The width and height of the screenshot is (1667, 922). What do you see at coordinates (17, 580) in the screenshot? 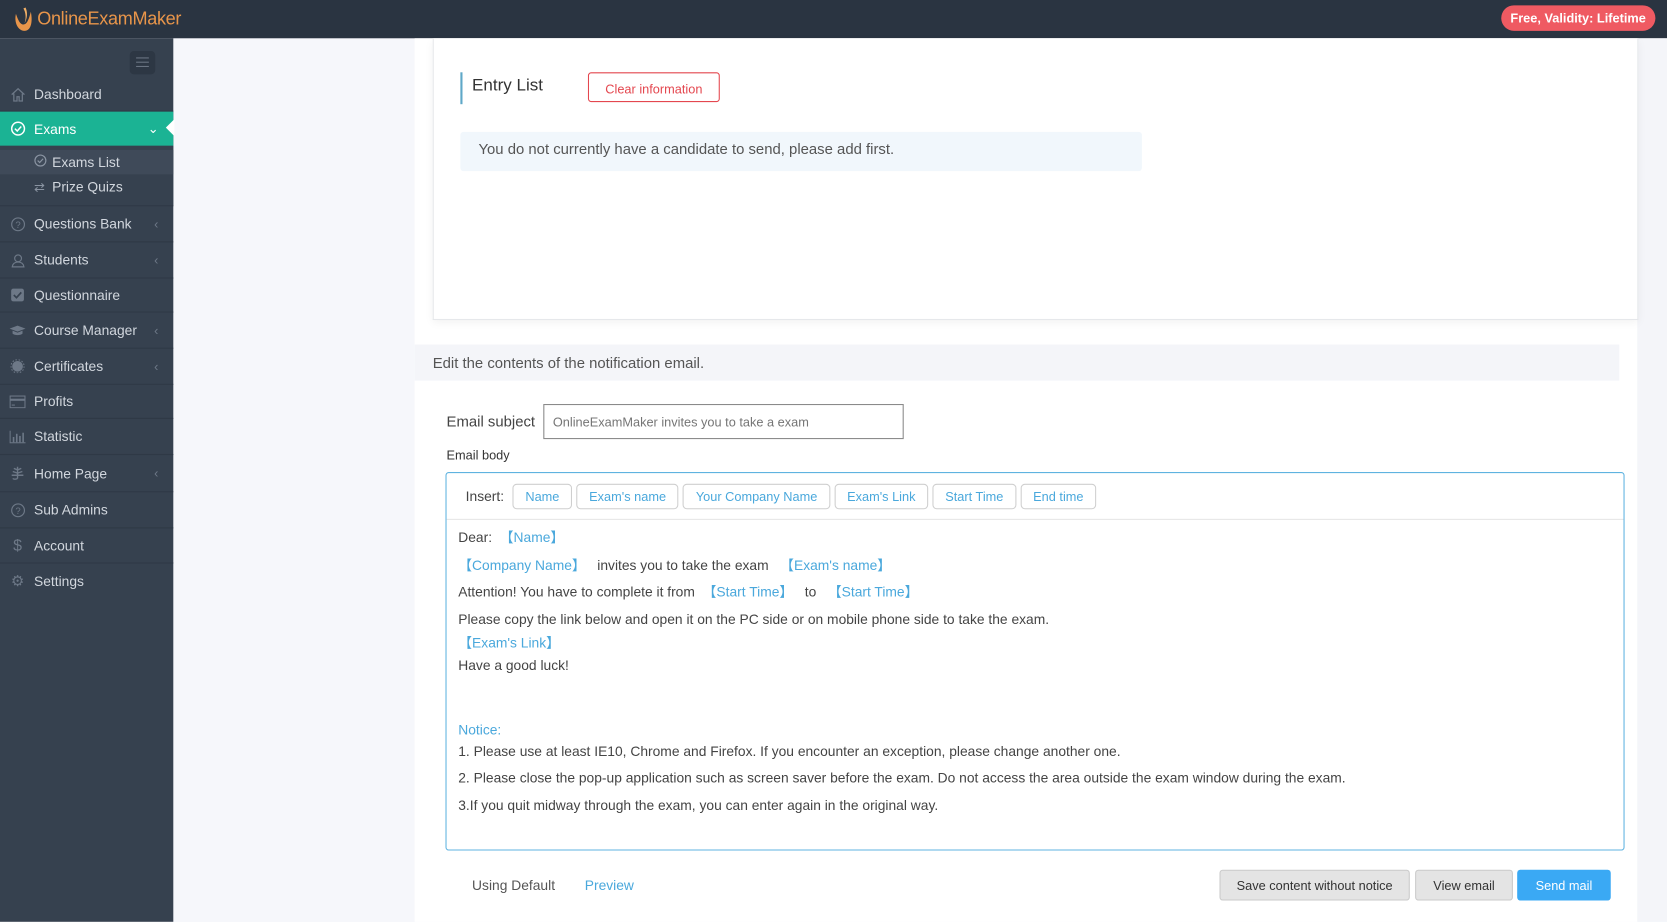
I see `gear-icon: ⚙` at bounding box center [17, 580].